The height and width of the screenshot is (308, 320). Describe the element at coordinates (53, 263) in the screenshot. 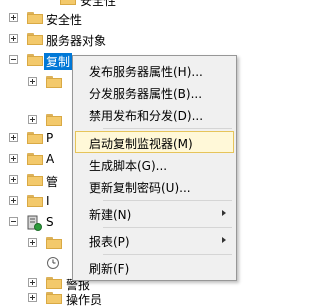

I see `clock-icon` at that location.